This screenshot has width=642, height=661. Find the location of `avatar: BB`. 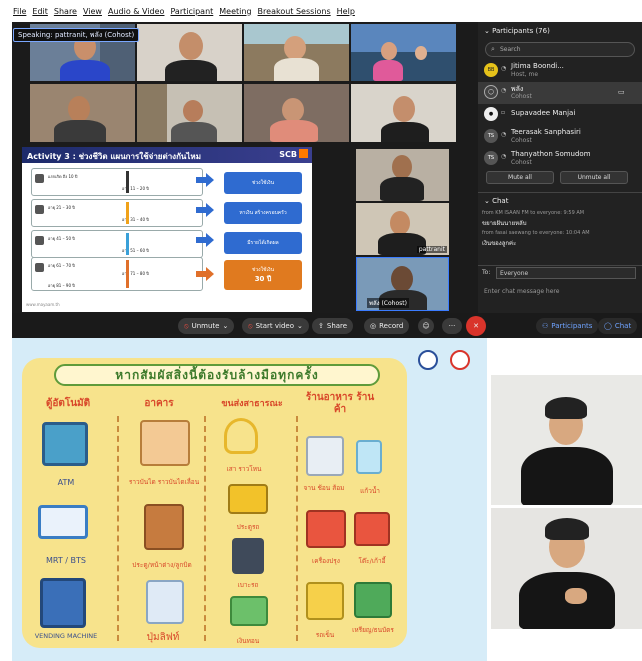

avatar: BB is located at coordinates (491, 70).